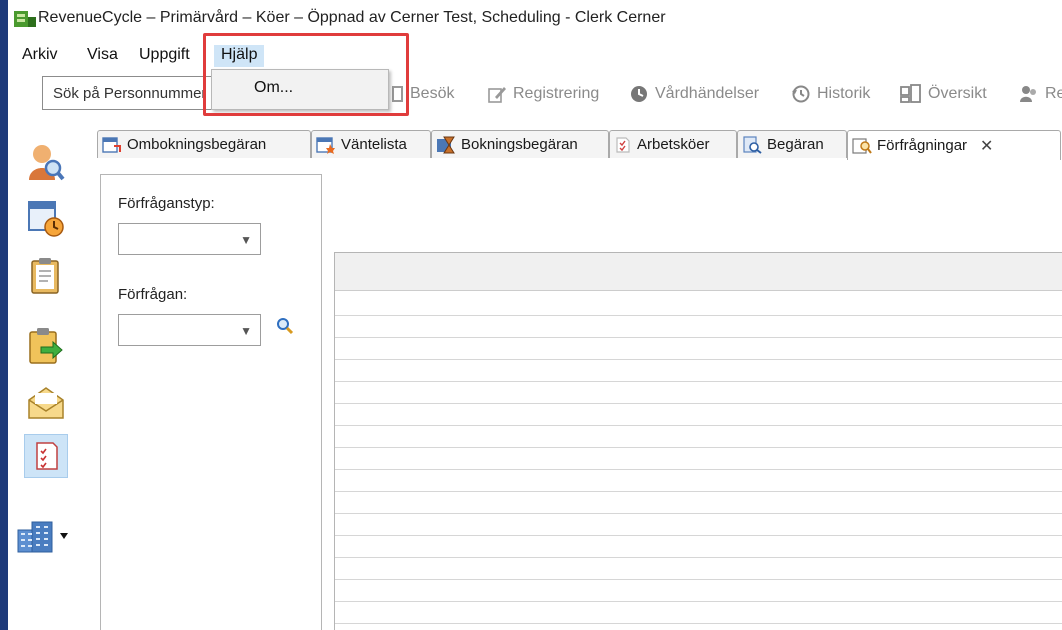 The width and height of the screenshot is (1062, 630). I want to click on calendar-star-icon, so click(325, 145).